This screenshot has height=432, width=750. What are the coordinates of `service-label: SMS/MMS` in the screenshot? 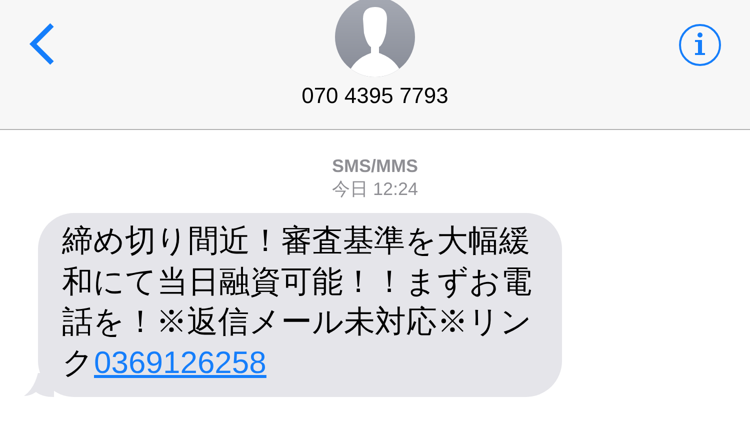 It's located at (375, 166).